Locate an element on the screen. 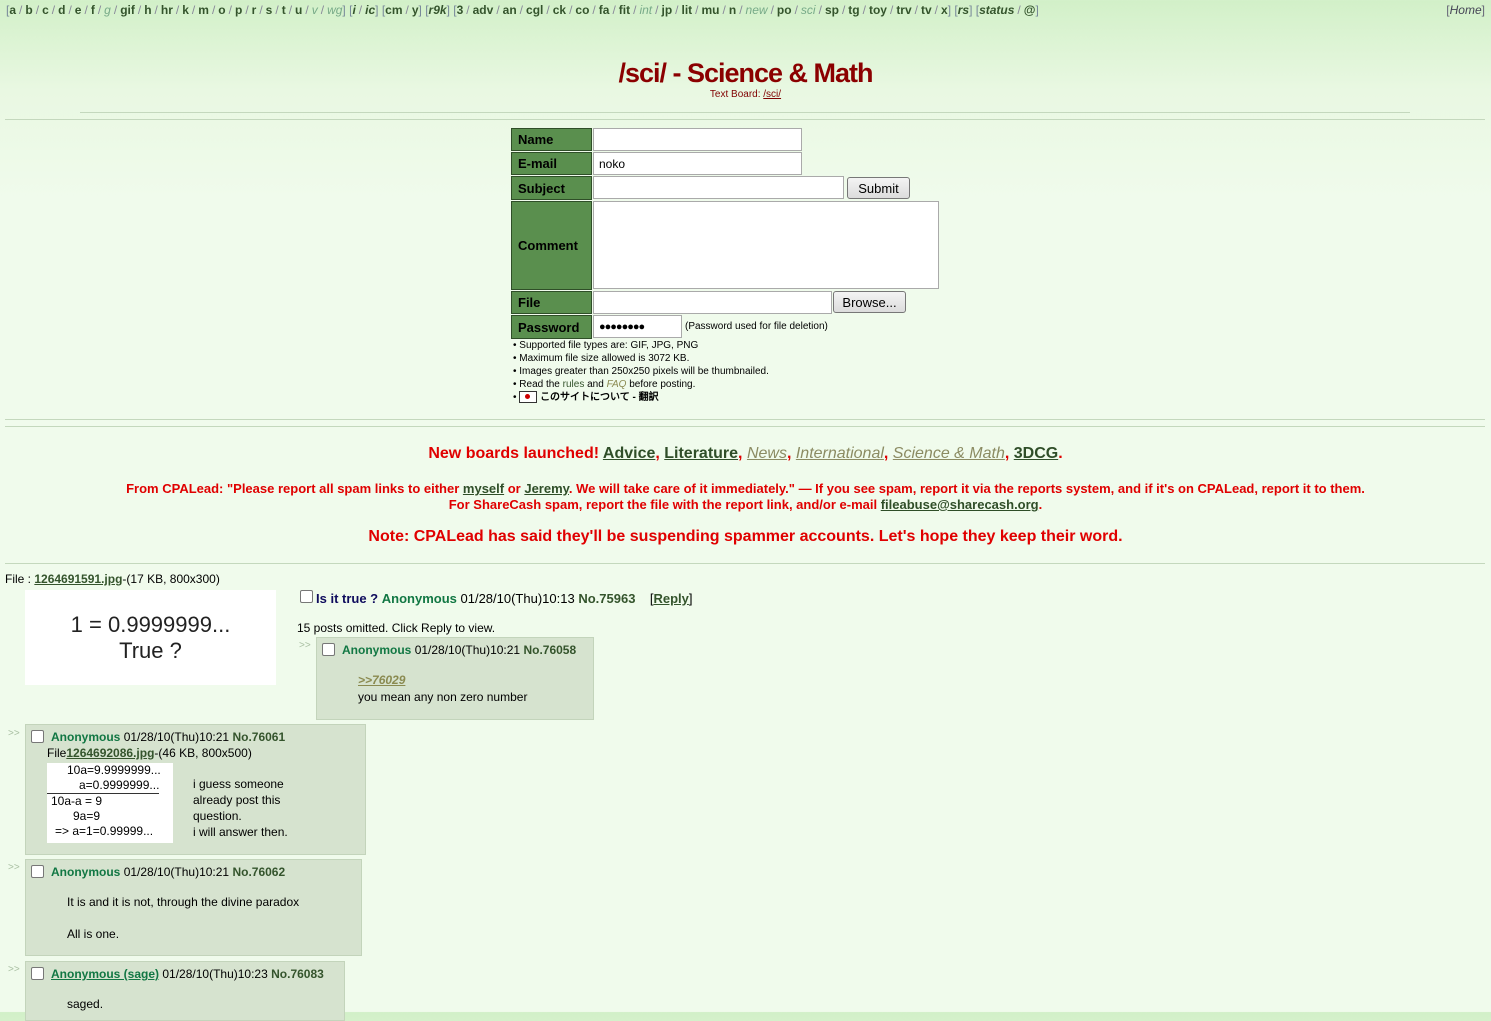  board-nav-link-h: h is located at coordinates (147, 10).